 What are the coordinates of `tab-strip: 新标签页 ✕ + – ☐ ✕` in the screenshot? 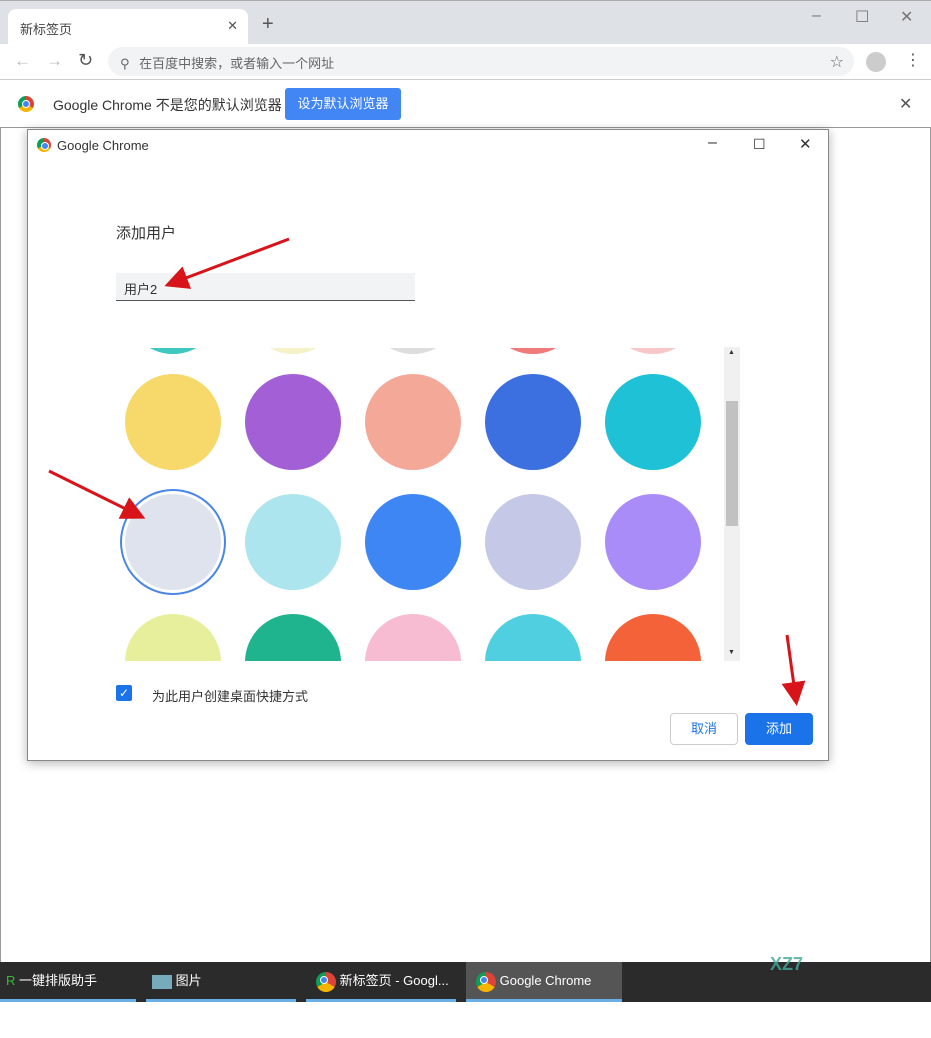 It's located at (465, 22).